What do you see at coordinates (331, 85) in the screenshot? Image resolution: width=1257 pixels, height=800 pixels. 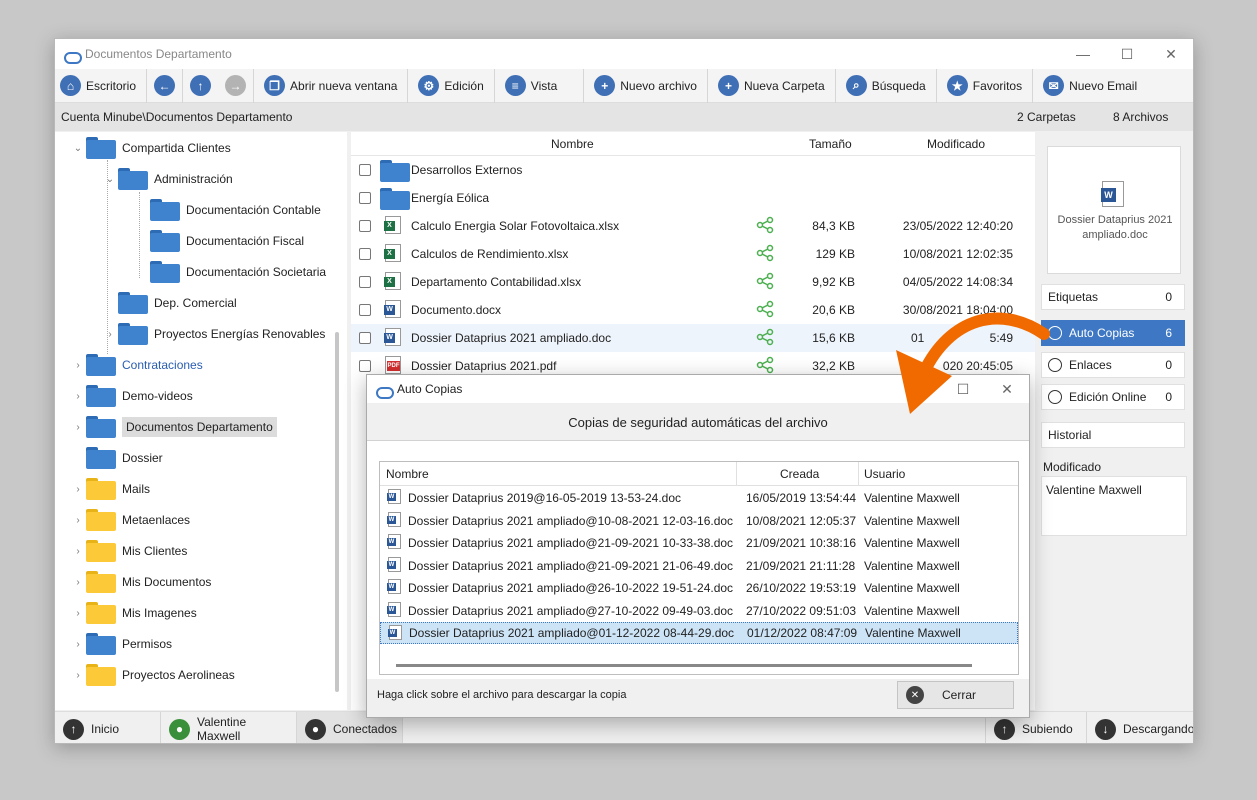 I see `abrir-nueva-ventana-button: ❐ Abrir nueva ventana` at bounding box center [331, 85].